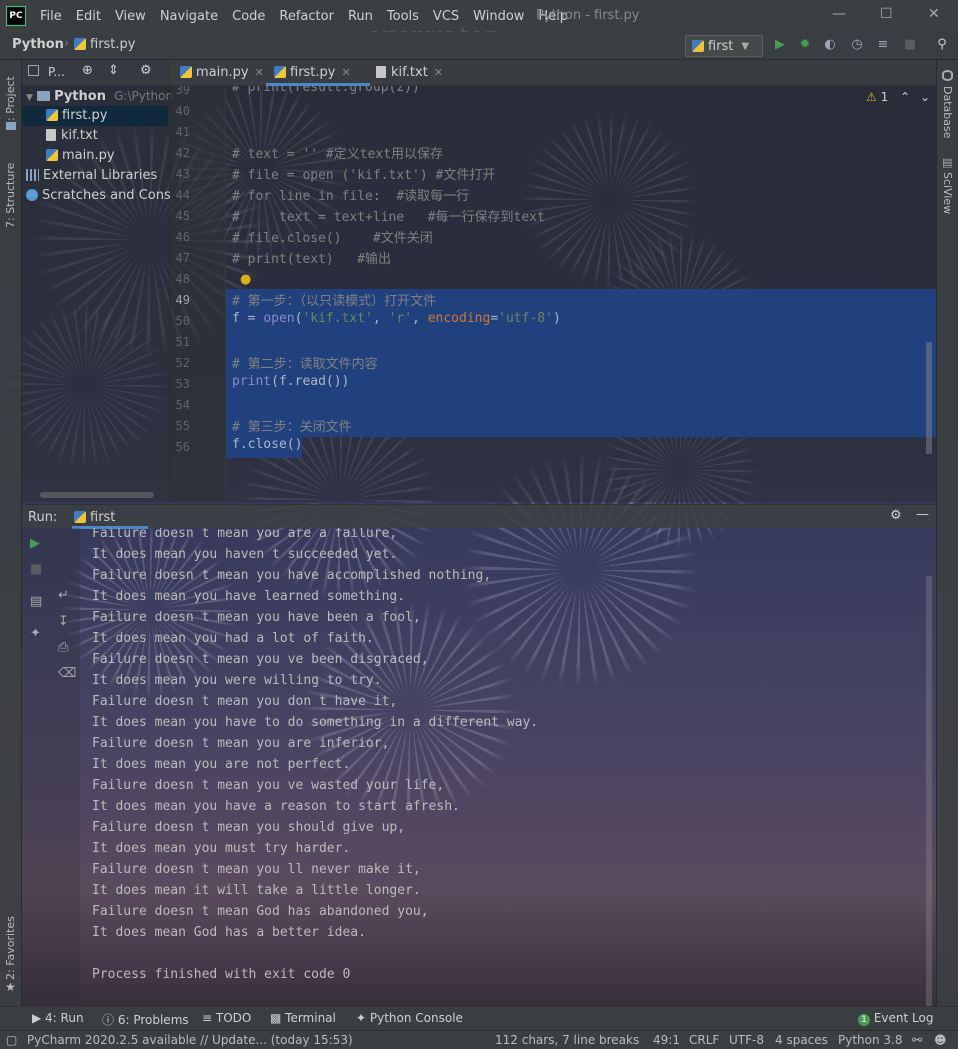 This screenshot has height=1049, width=958. What do you see at coordinates (221, 848) in the screenshot?
I see `console-line: It does mean you must try harder.` at bounding box center [221, 848].